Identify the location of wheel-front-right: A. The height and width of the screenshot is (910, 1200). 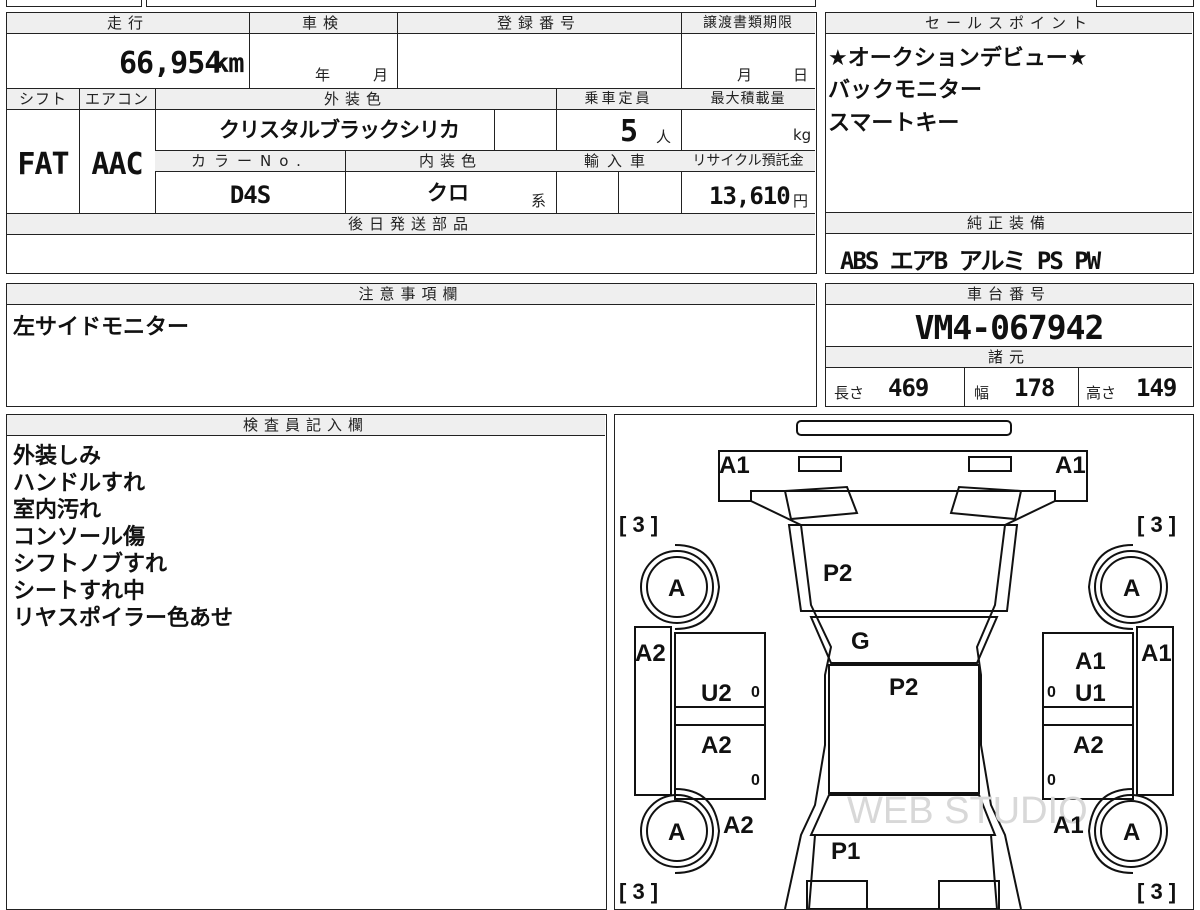
(1131, 588).